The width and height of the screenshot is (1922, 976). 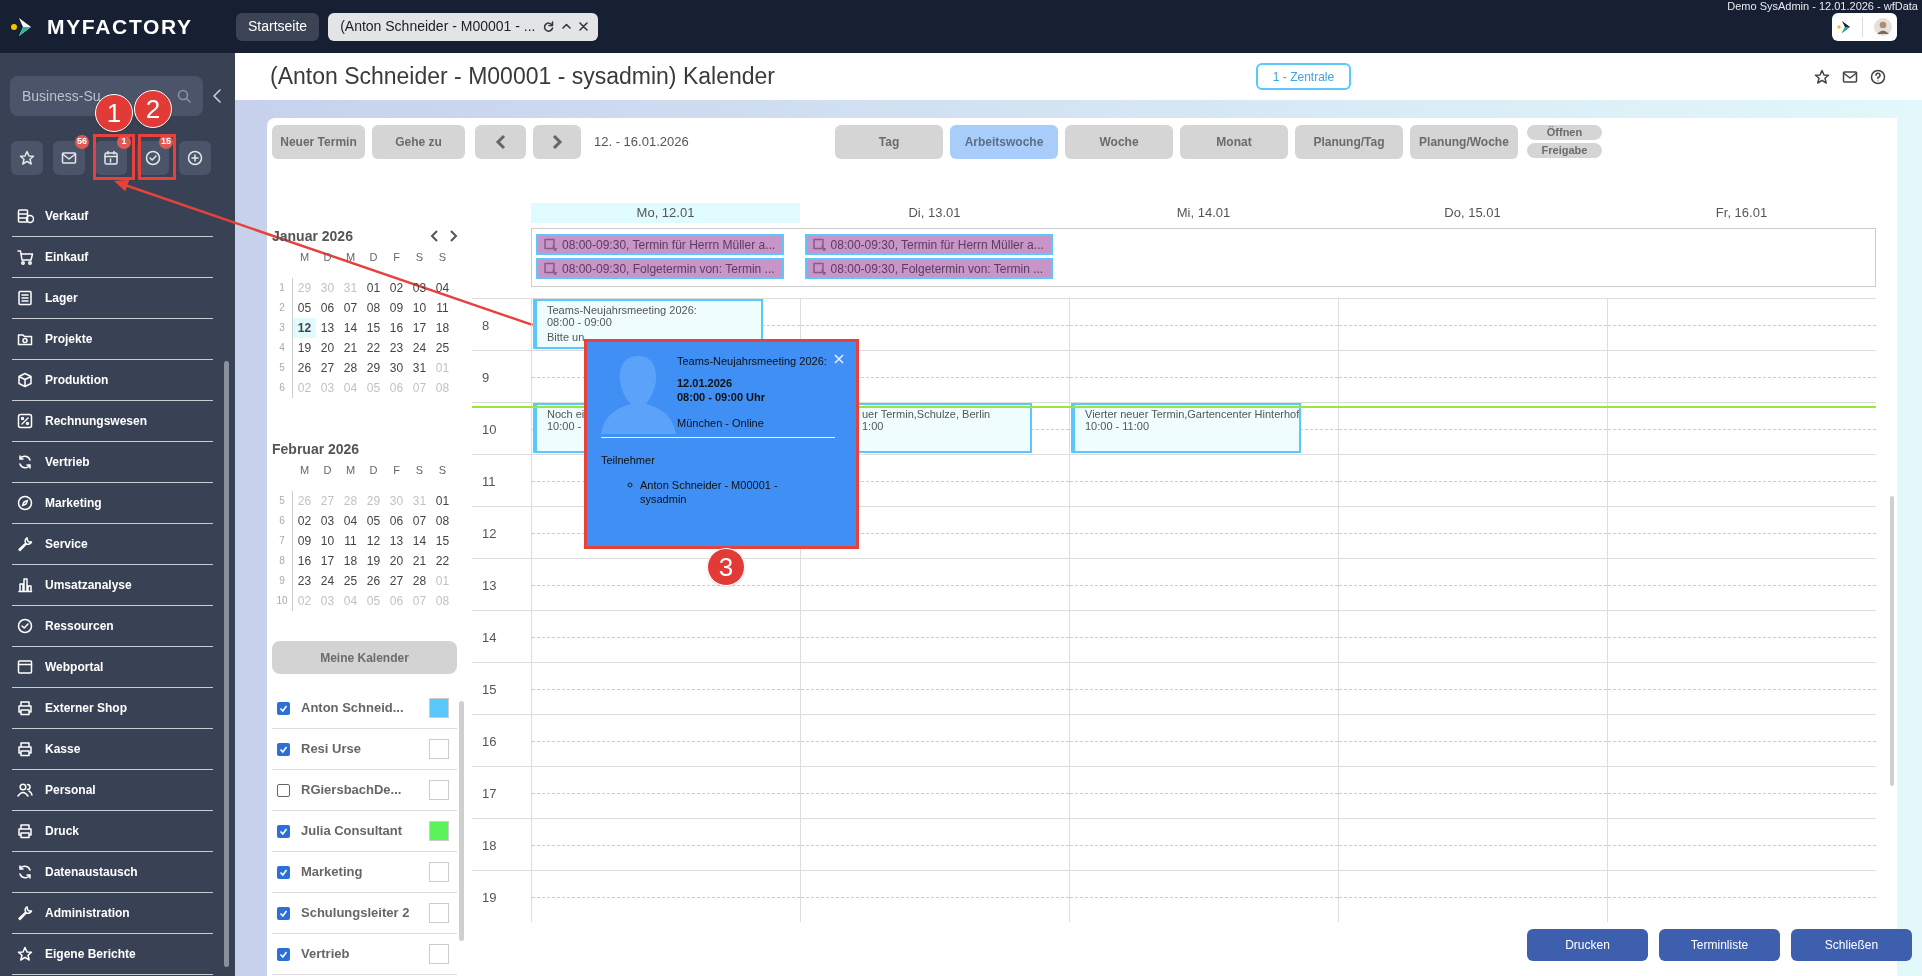 I want to click on menu-item: Webportal, so click(x=112, y=667).